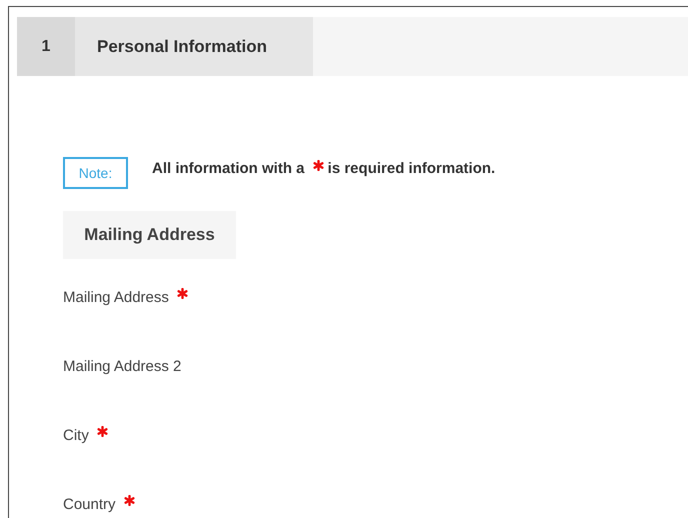  Describe the element at coordinates (149, 235) in the screenshot. I see `section-heading: Mailing Address` at that location.